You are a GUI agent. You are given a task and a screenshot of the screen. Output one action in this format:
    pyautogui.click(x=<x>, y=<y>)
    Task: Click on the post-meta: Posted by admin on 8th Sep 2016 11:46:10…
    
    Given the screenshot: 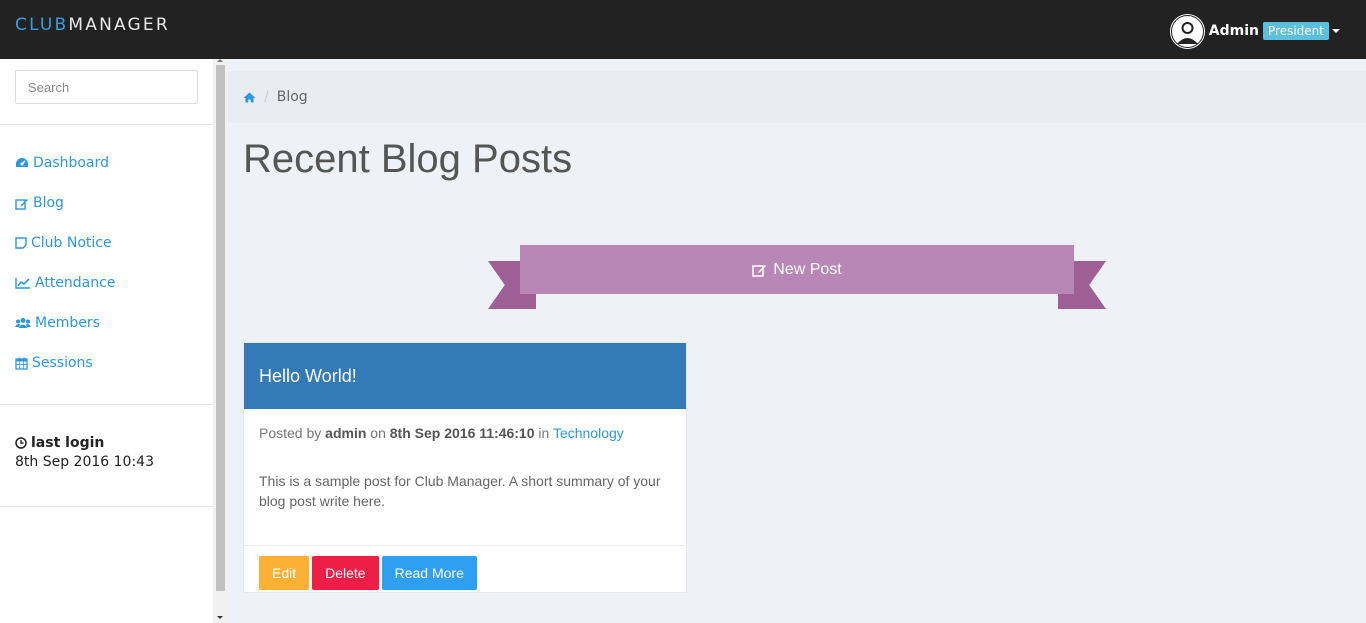 What is the action you would take?
    pyautogui.click(x=465, y=425)
    